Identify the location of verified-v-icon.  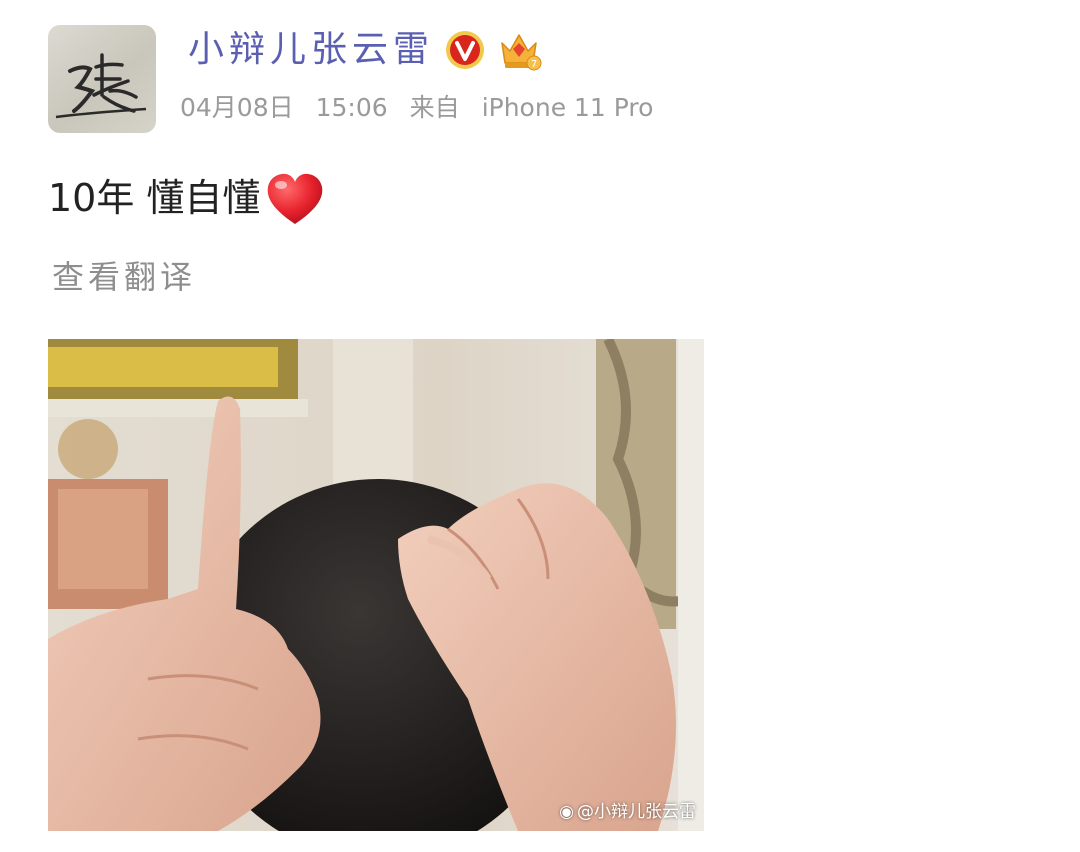
(465, 50).